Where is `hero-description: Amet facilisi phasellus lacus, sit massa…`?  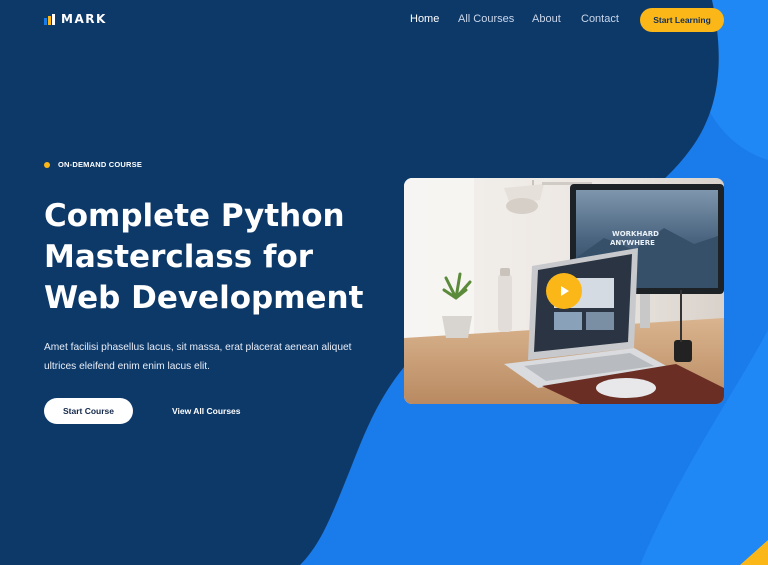
hero-description: Amet facilisi phasellus lacus, sit massa… is located at coordinates (198, 357).